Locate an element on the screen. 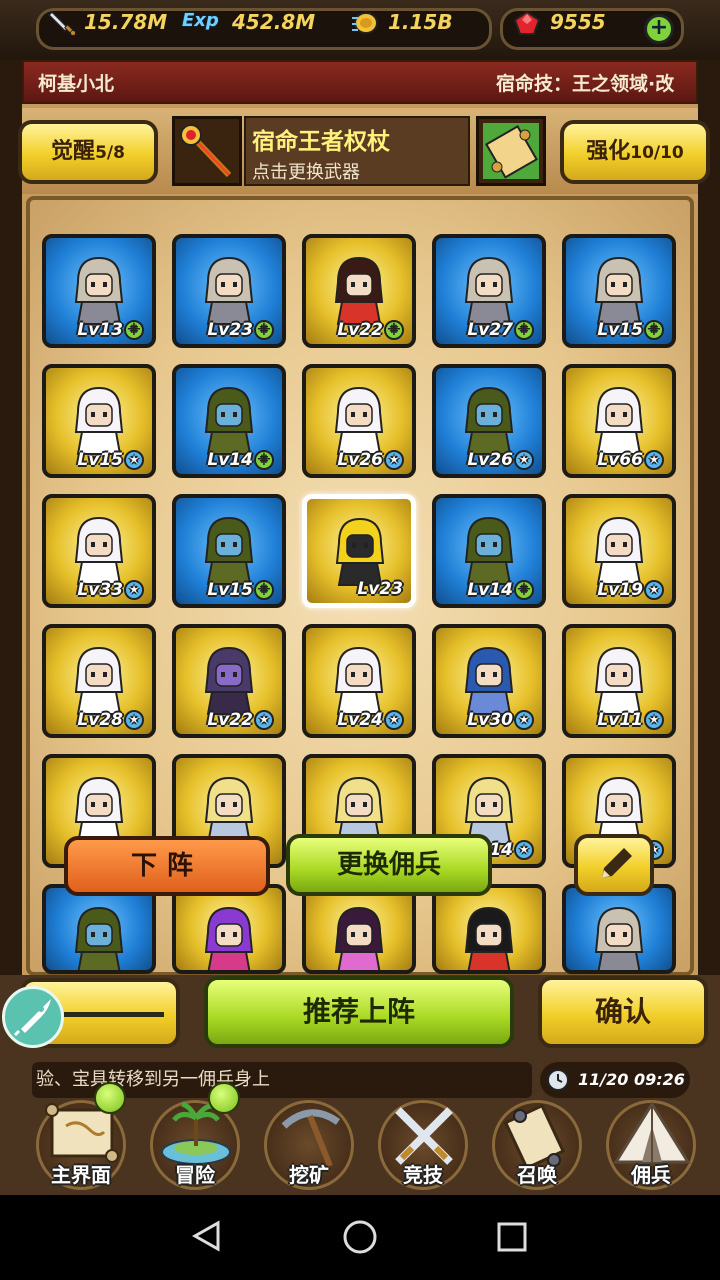 The image size is (720, 1280). nav-item: 佣兵 is located at coordinates (651, 1144).